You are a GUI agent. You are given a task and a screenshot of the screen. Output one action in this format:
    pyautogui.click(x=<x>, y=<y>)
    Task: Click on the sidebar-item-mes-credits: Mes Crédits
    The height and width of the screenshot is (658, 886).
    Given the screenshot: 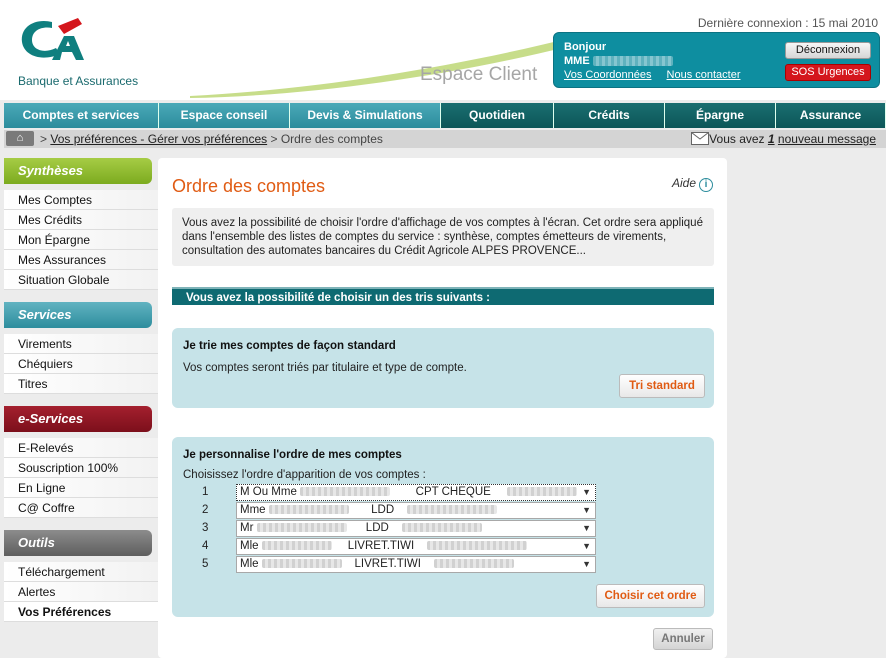 What is the action you would take?
    pyautogui.click(x=81, y=220)
    